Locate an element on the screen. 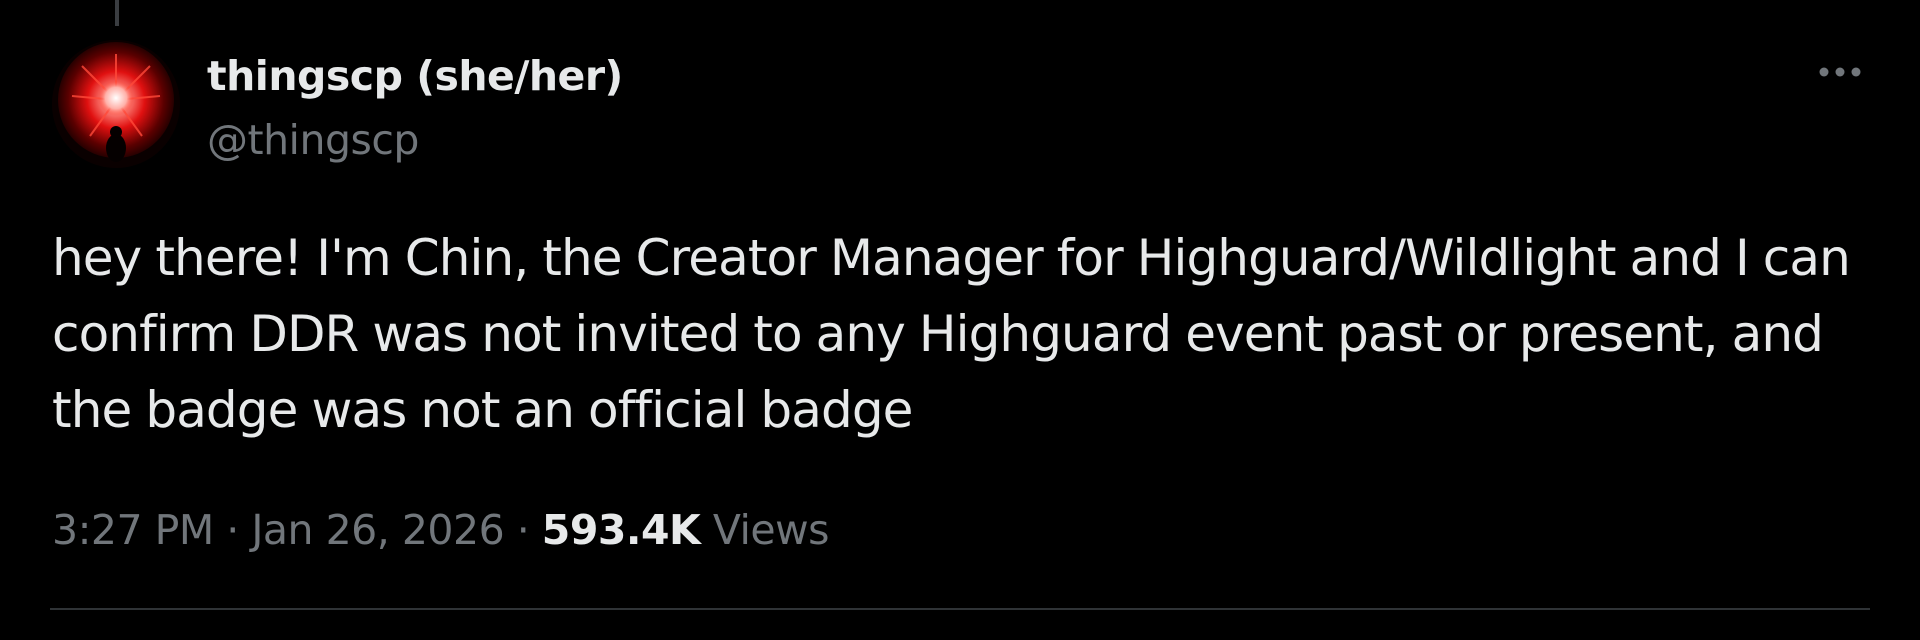  author-display-name: thingscp (she/her) is located at coordinates (415, 76).